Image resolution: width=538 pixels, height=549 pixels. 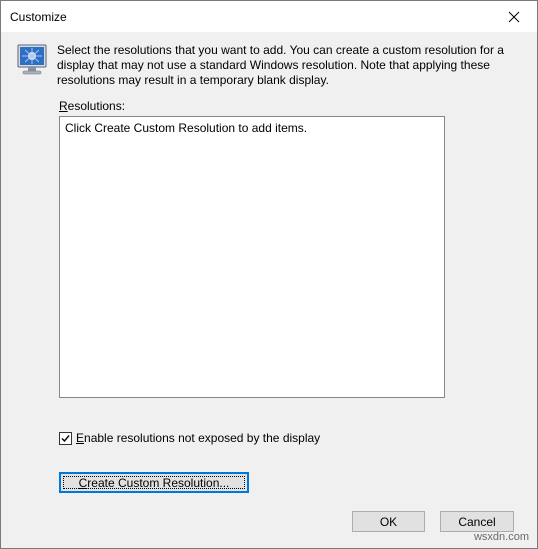 I want to click on ok-button: OK, so click(x=388, y=521).